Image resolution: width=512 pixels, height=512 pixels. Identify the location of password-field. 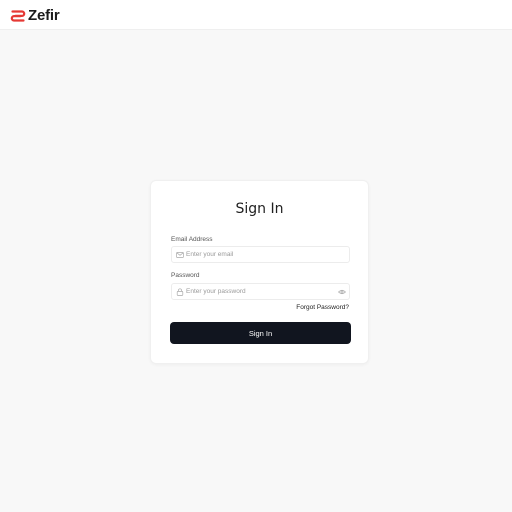
(260, 291).